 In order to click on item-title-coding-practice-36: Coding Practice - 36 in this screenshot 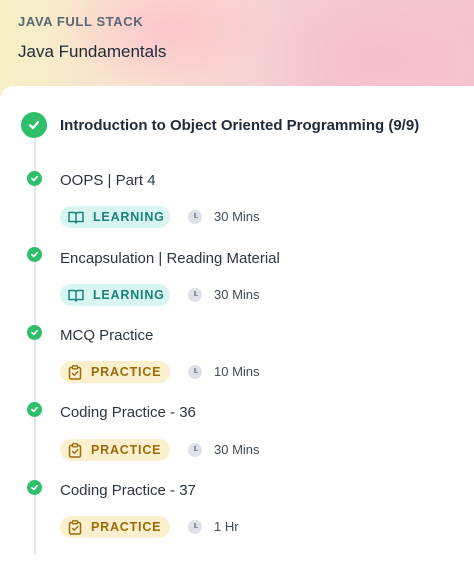, I will do `click(128, 412)`.